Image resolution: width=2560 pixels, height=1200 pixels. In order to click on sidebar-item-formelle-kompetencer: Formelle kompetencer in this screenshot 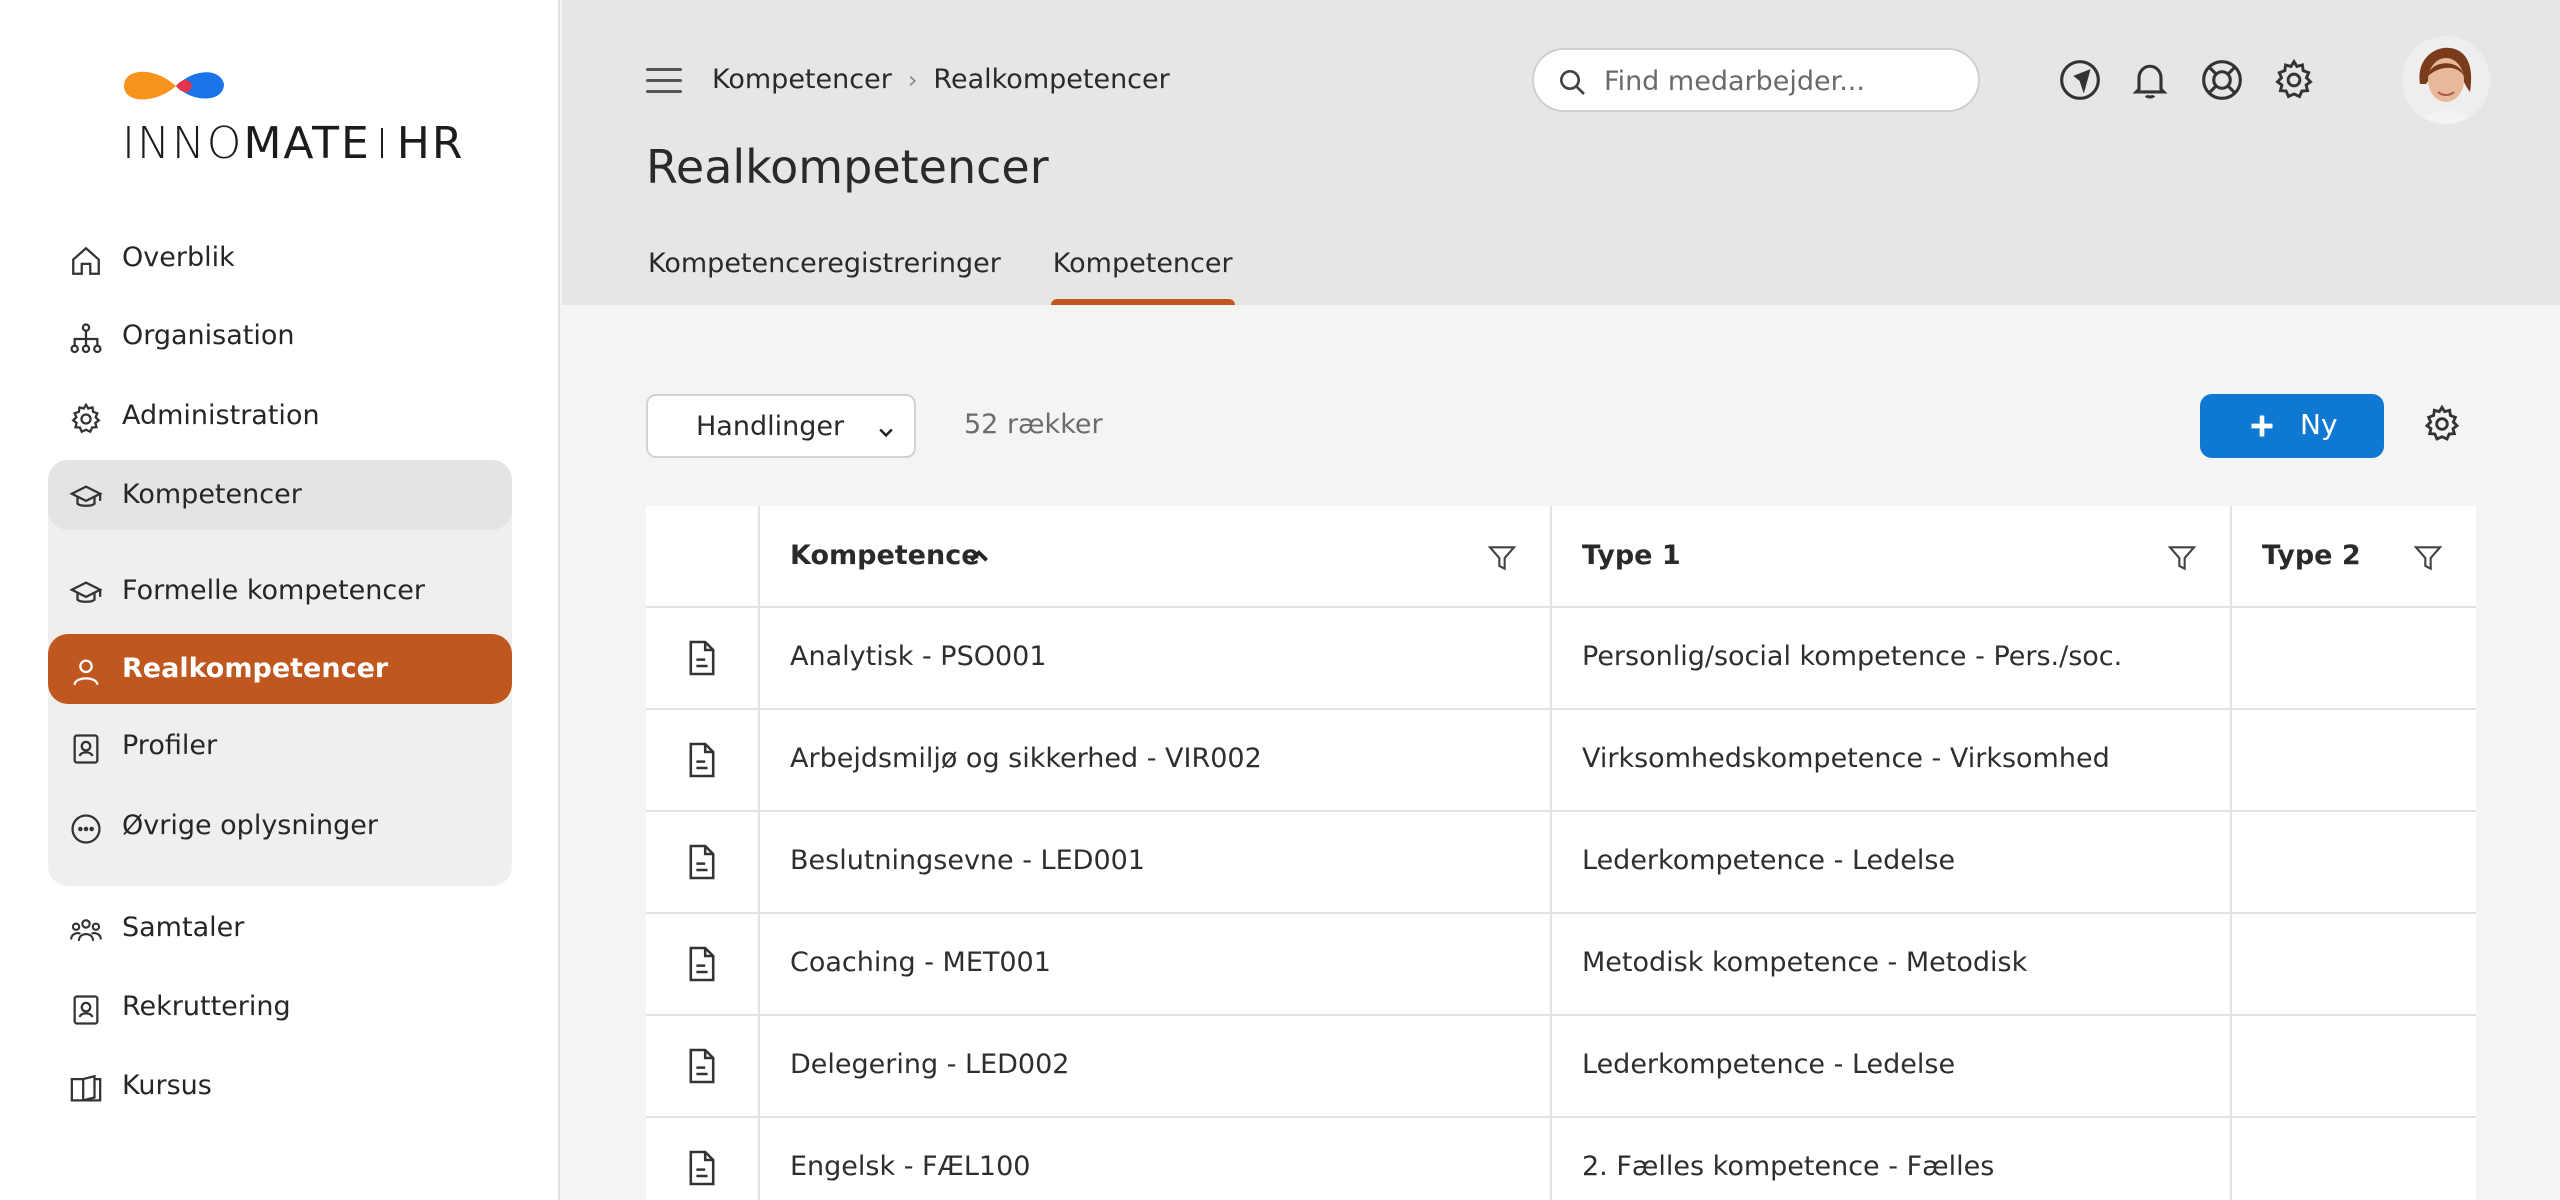, I will do `click(280, 591)`.